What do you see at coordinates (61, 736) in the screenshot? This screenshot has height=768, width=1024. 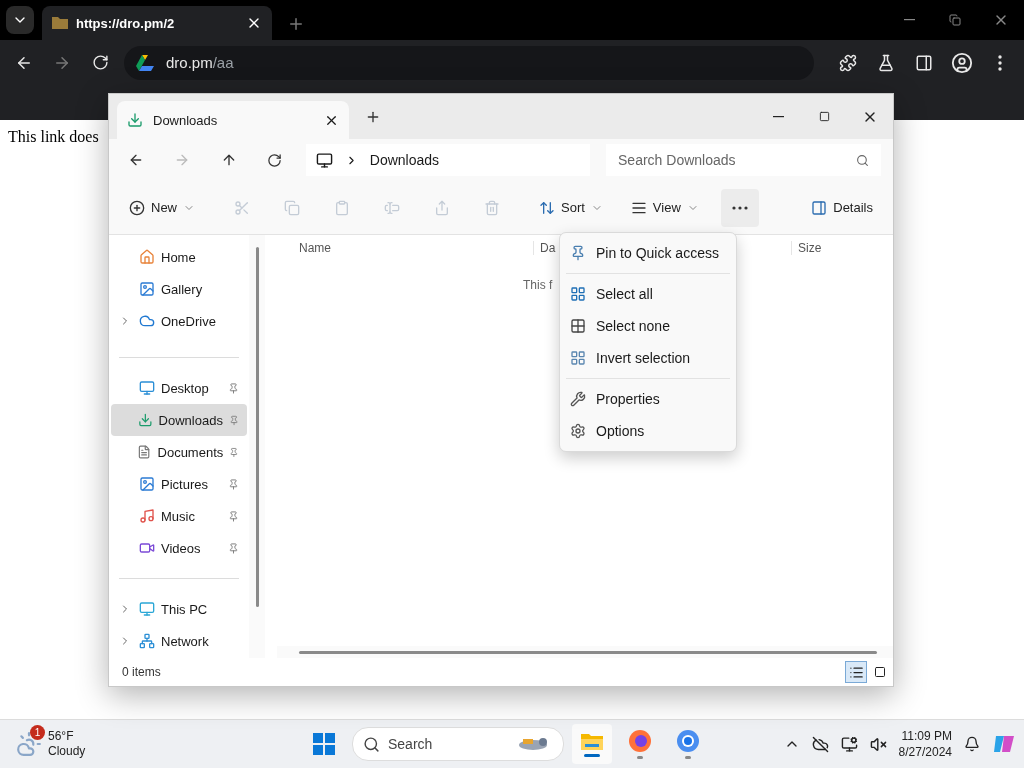 I see `temperature-text: 56°F` at bounding box center [61, 736].